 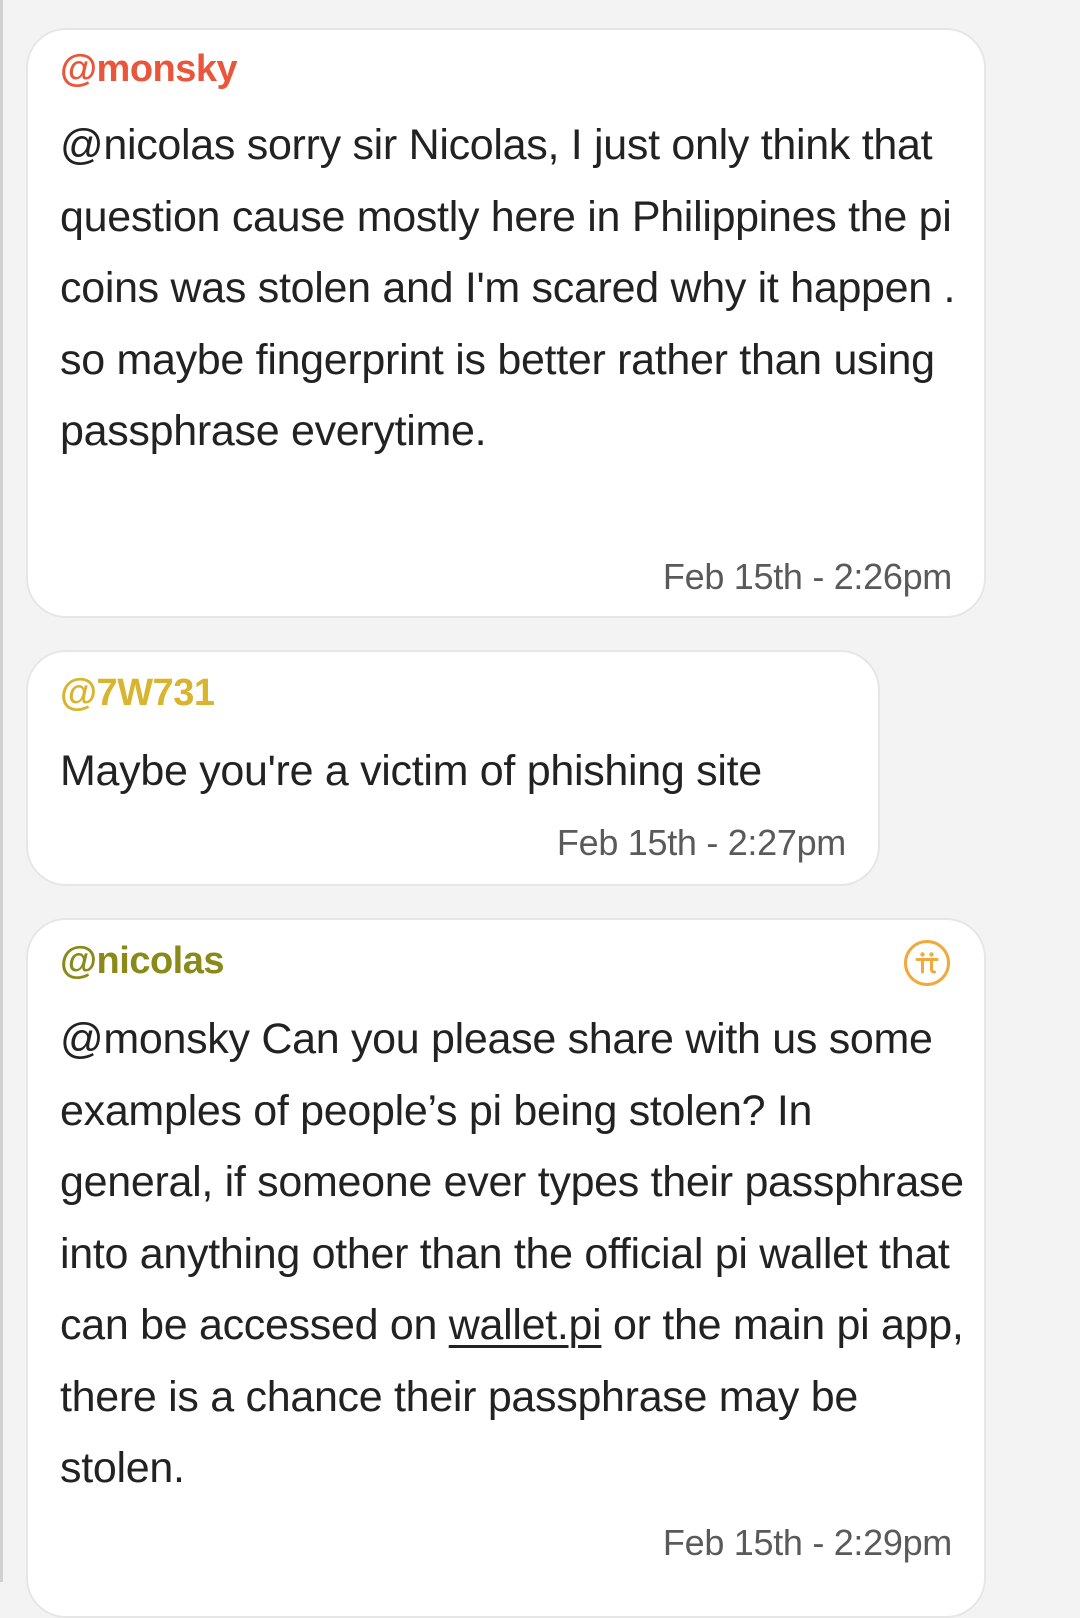 I want to click on wallet-link: wallet.pi, so click(x=525, y=1325).